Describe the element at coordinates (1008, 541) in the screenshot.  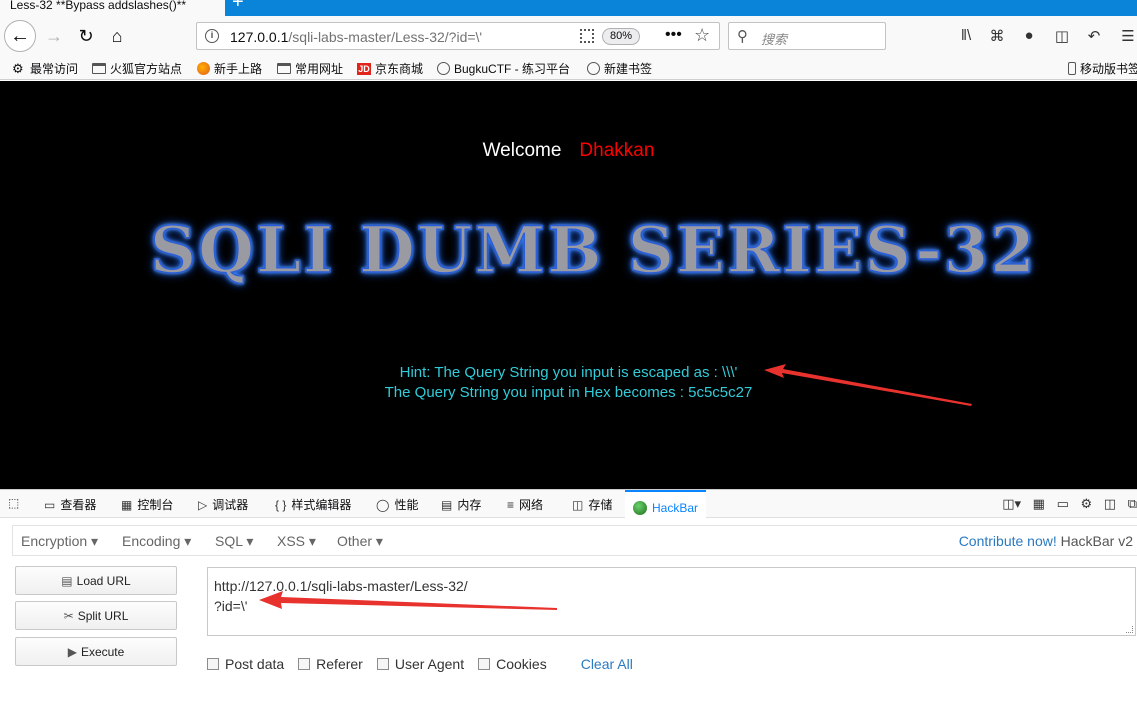
I see `contribute-link: Contribute now!` at that location.